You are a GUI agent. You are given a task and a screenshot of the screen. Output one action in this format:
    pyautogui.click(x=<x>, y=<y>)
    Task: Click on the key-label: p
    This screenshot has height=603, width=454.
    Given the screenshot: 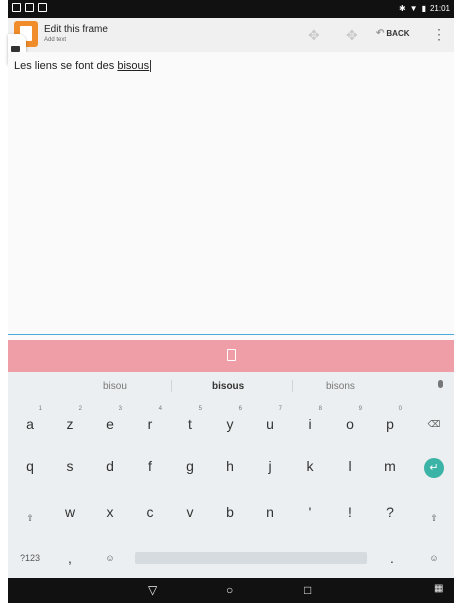 What is the action you would take?
    pyautogui.click(x=390, y=424)
    